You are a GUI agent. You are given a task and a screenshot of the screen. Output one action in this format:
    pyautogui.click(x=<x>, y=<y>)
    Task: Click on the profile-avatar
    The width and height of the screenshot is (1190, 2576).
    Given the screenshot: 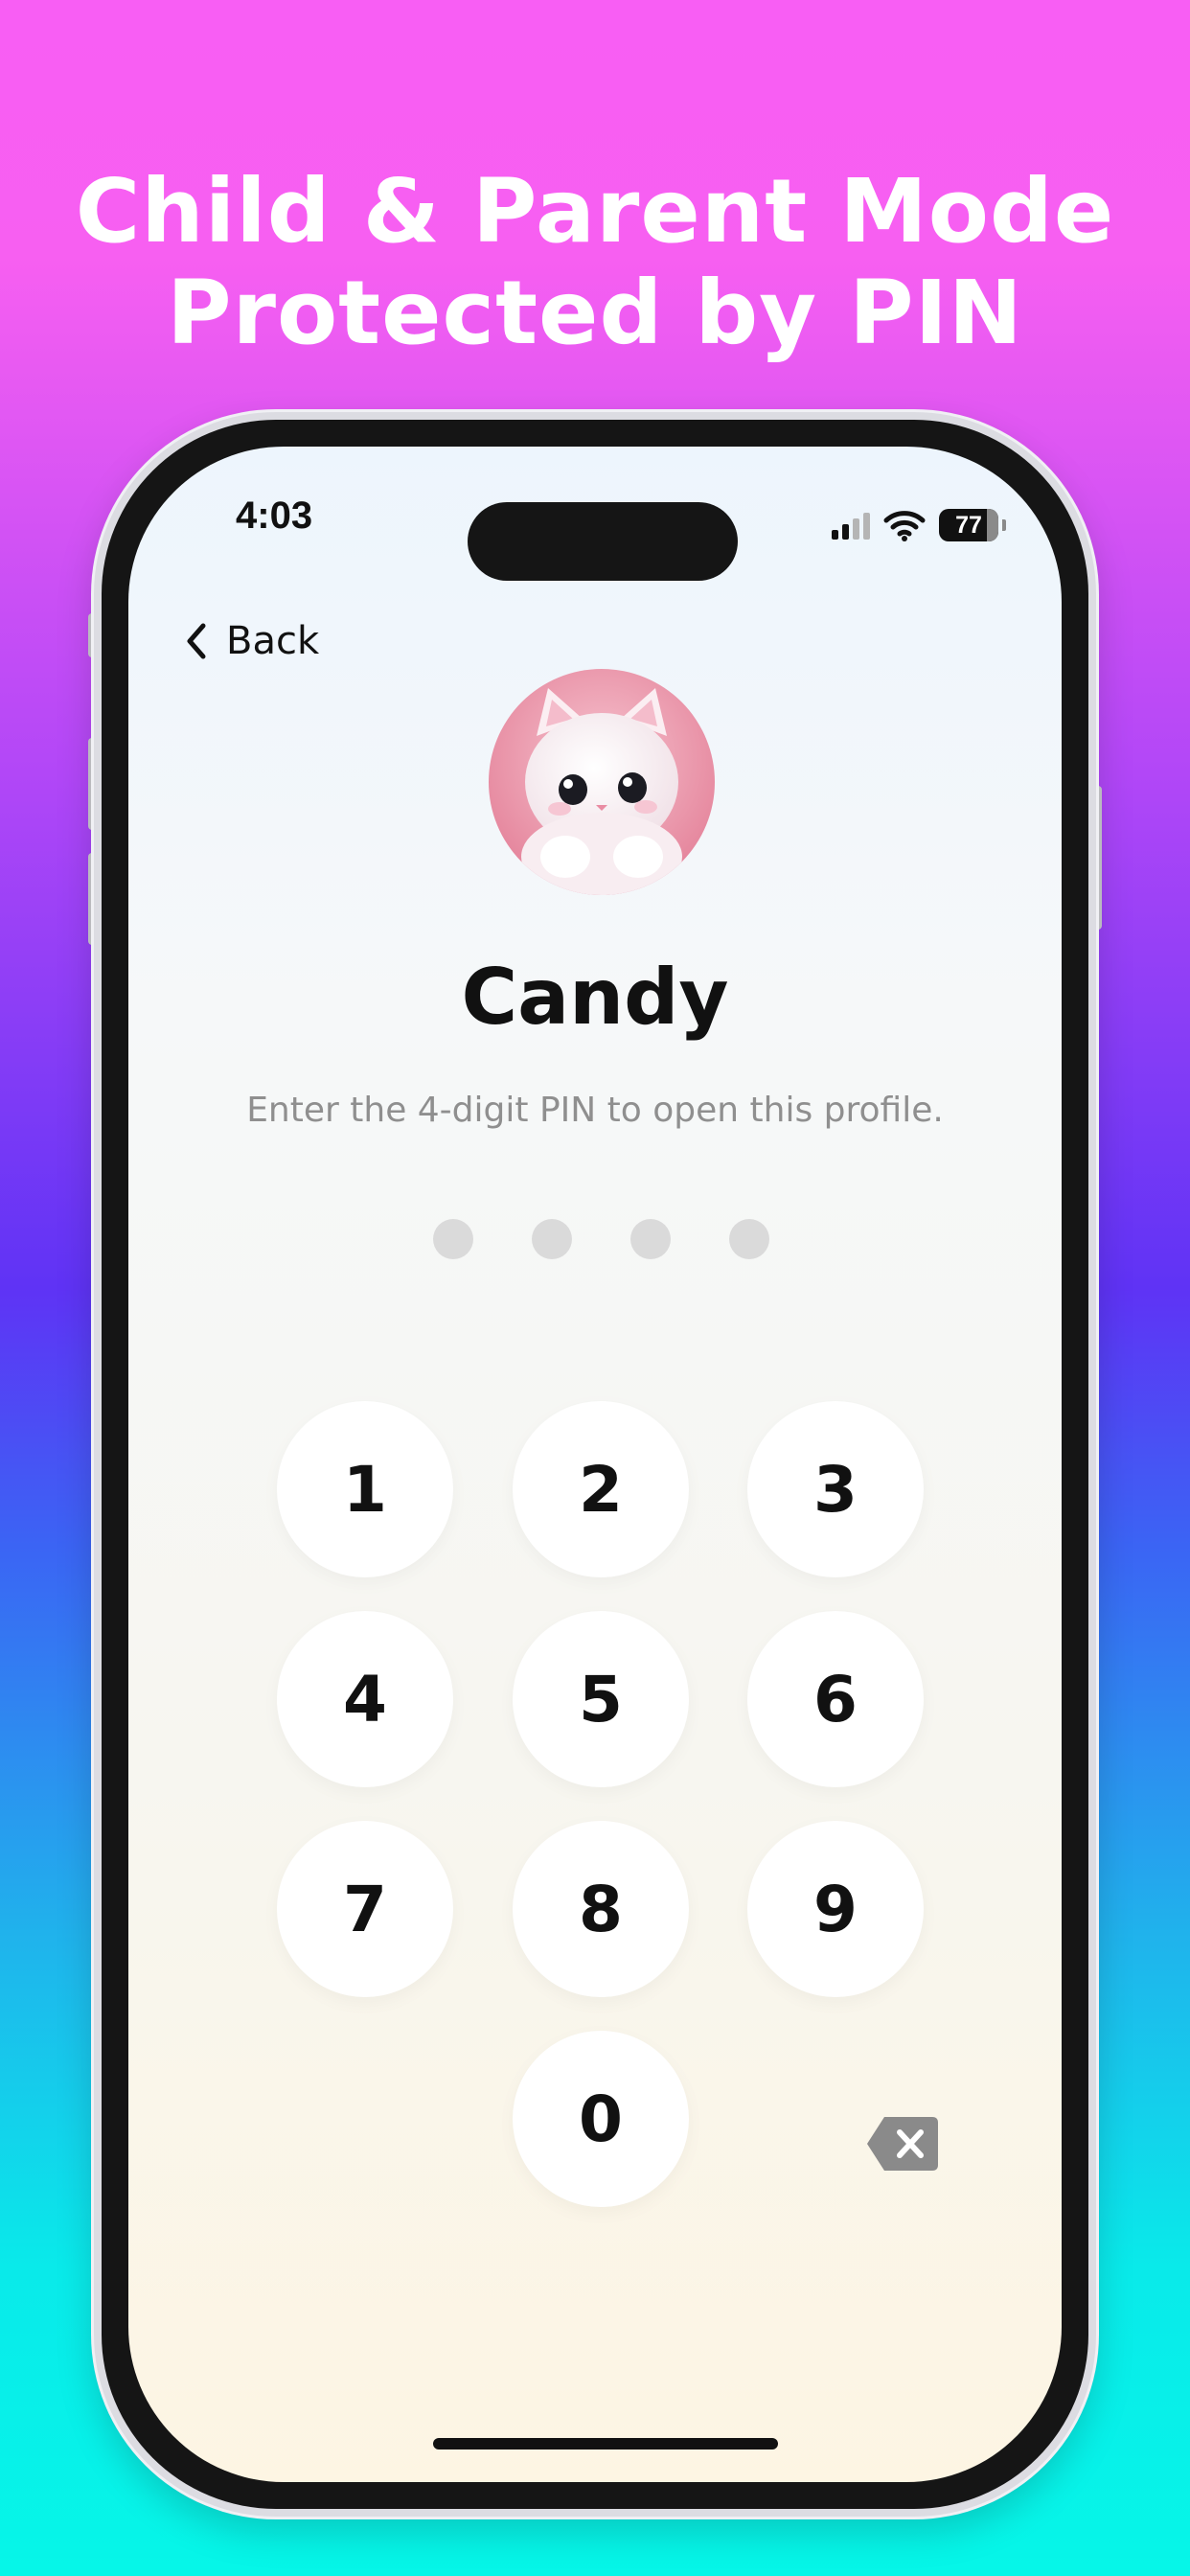 What is the action you would take?
    pyautogui.click(x=602, y=782)
    